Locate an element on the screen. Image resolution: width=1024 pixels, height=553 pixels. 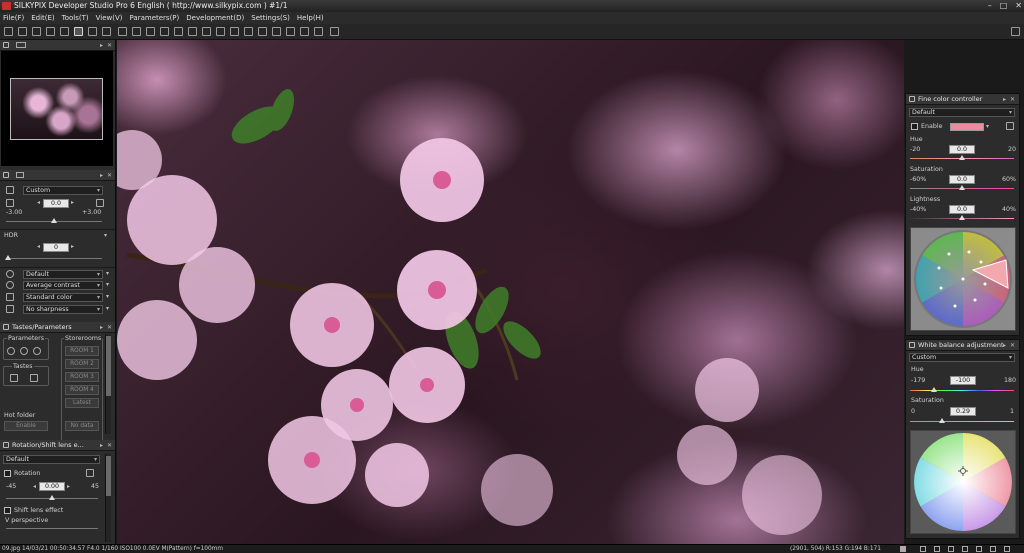
fine-color-wheel is located at coordinates (963, 279).